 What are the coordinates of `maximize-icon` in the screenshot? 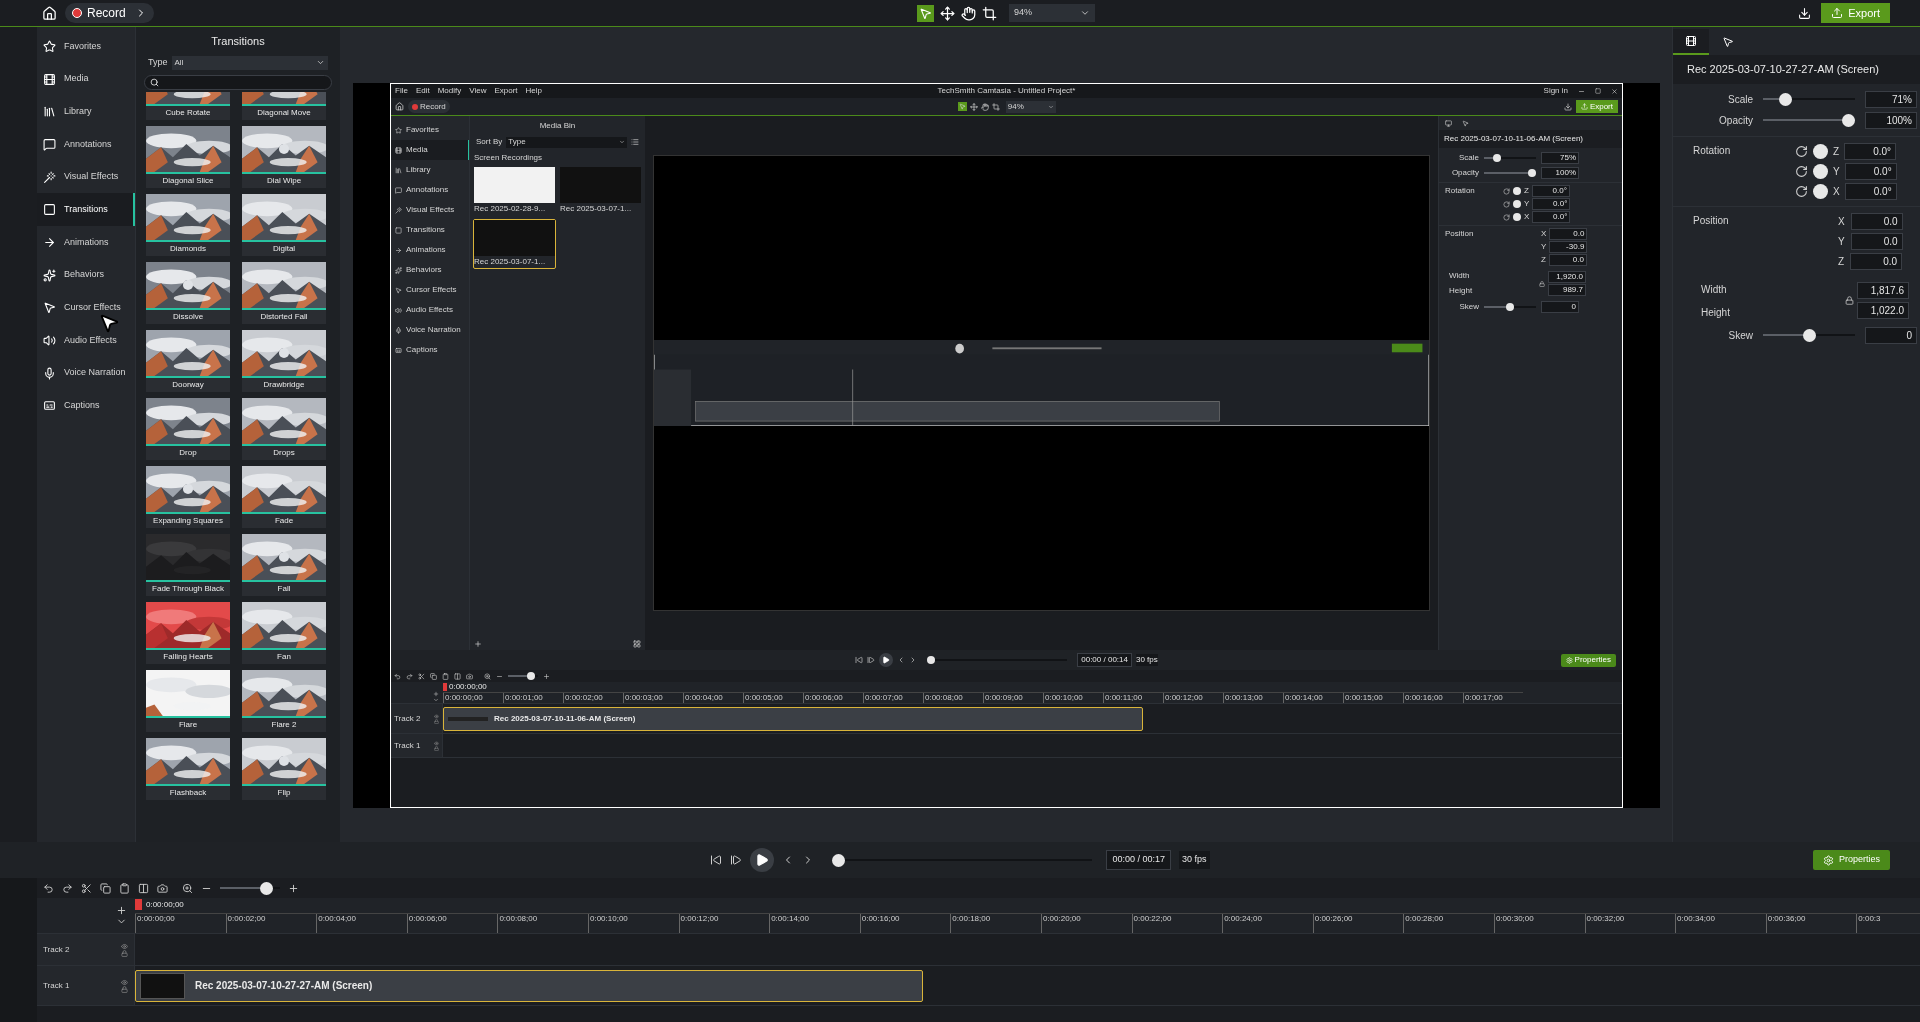 It's located at (1598, 91).